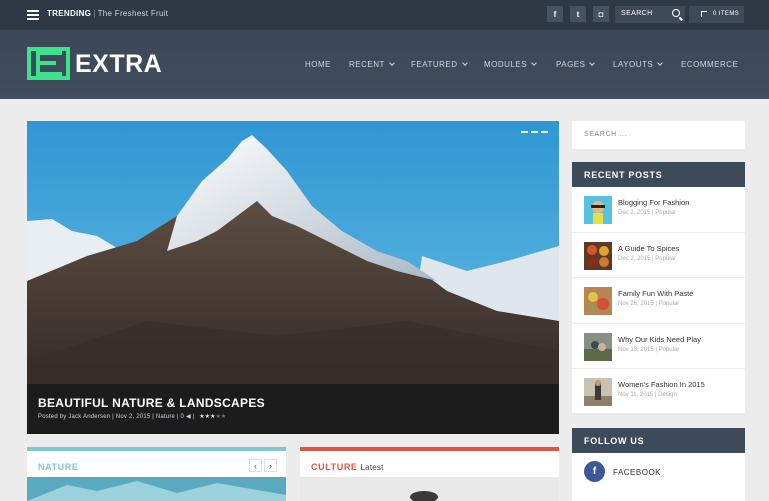 This screenshot has height=501, width=769. Describe the element at coordinates (649, 349) in the screenshot. I see `post-meta: Nov 13, 2015 | Popular` at that location.